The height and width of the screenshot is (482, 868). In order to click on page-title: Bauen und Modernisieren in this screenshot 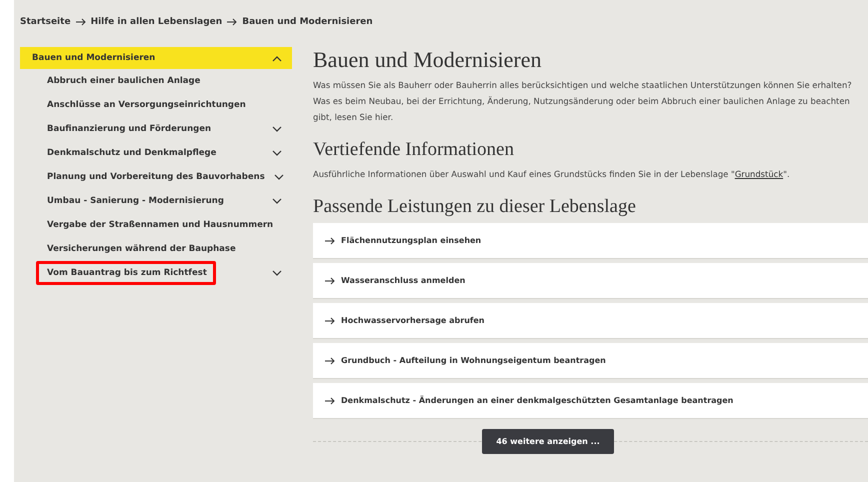, I will do `click(427, 60)`.